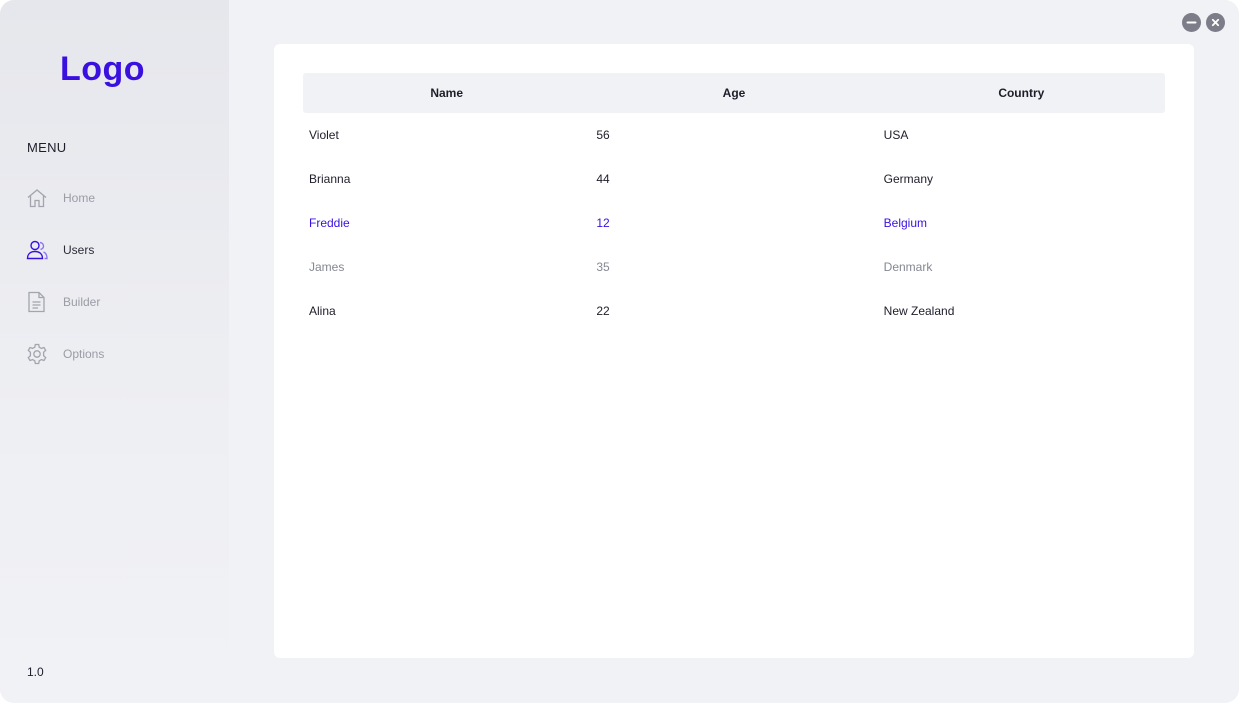 This screenshot has width=1239, height=703. What do you see at coordinates (84, 354) in the screenshot?
I see `sidebar-item-label: Options` at bounding box center [84, 354].